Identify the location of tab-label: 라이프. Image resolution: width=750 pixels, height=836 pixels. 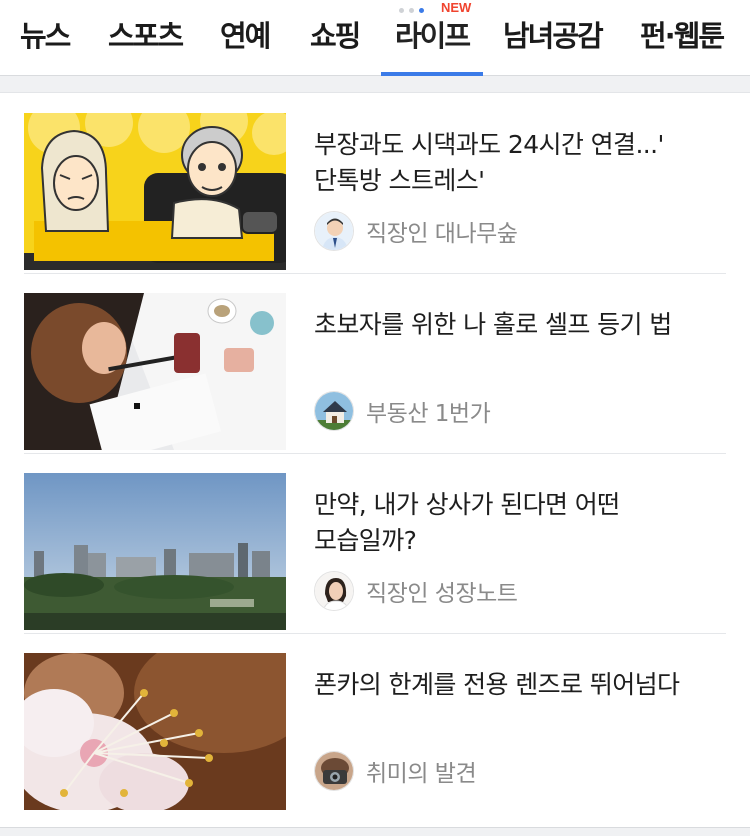
(433, 36).